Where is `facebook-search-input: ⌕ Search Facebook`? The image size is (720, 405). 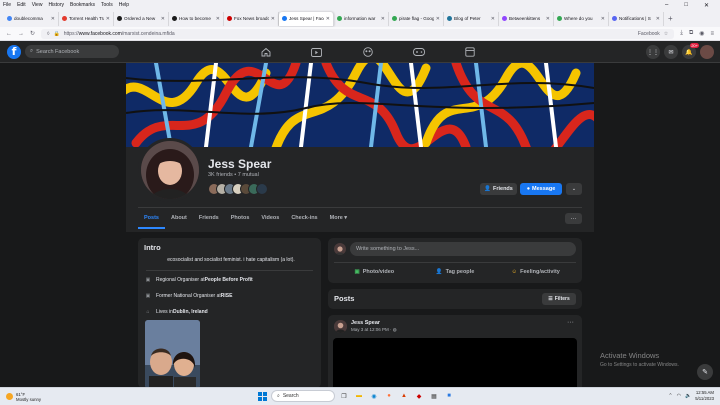
facebook-search-input: ⌕ Search Facebook is located at coordinates (72, 51).